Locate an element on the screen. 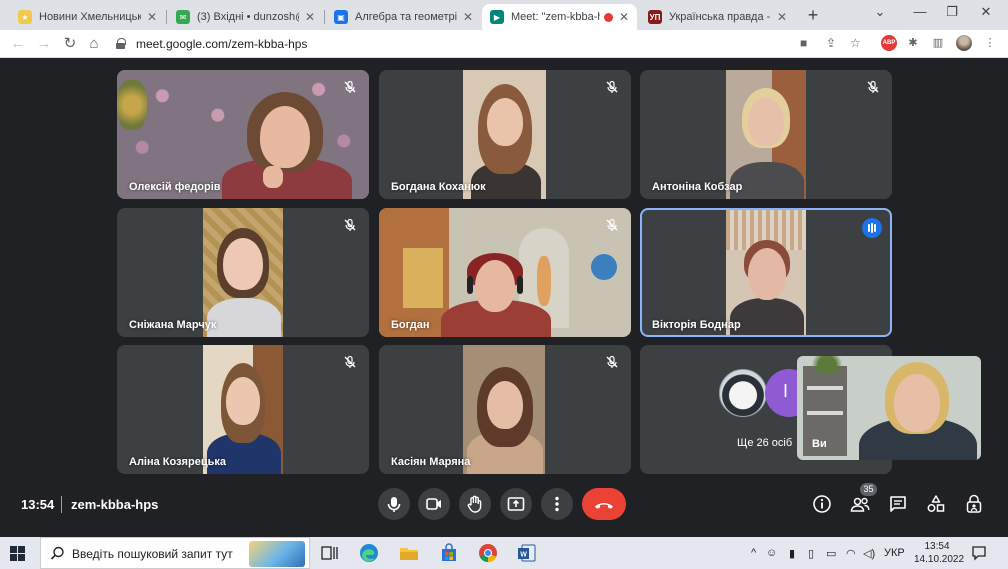 The image size is (1008, 569). new-tab-button: + is located at coordinates (813, 15).